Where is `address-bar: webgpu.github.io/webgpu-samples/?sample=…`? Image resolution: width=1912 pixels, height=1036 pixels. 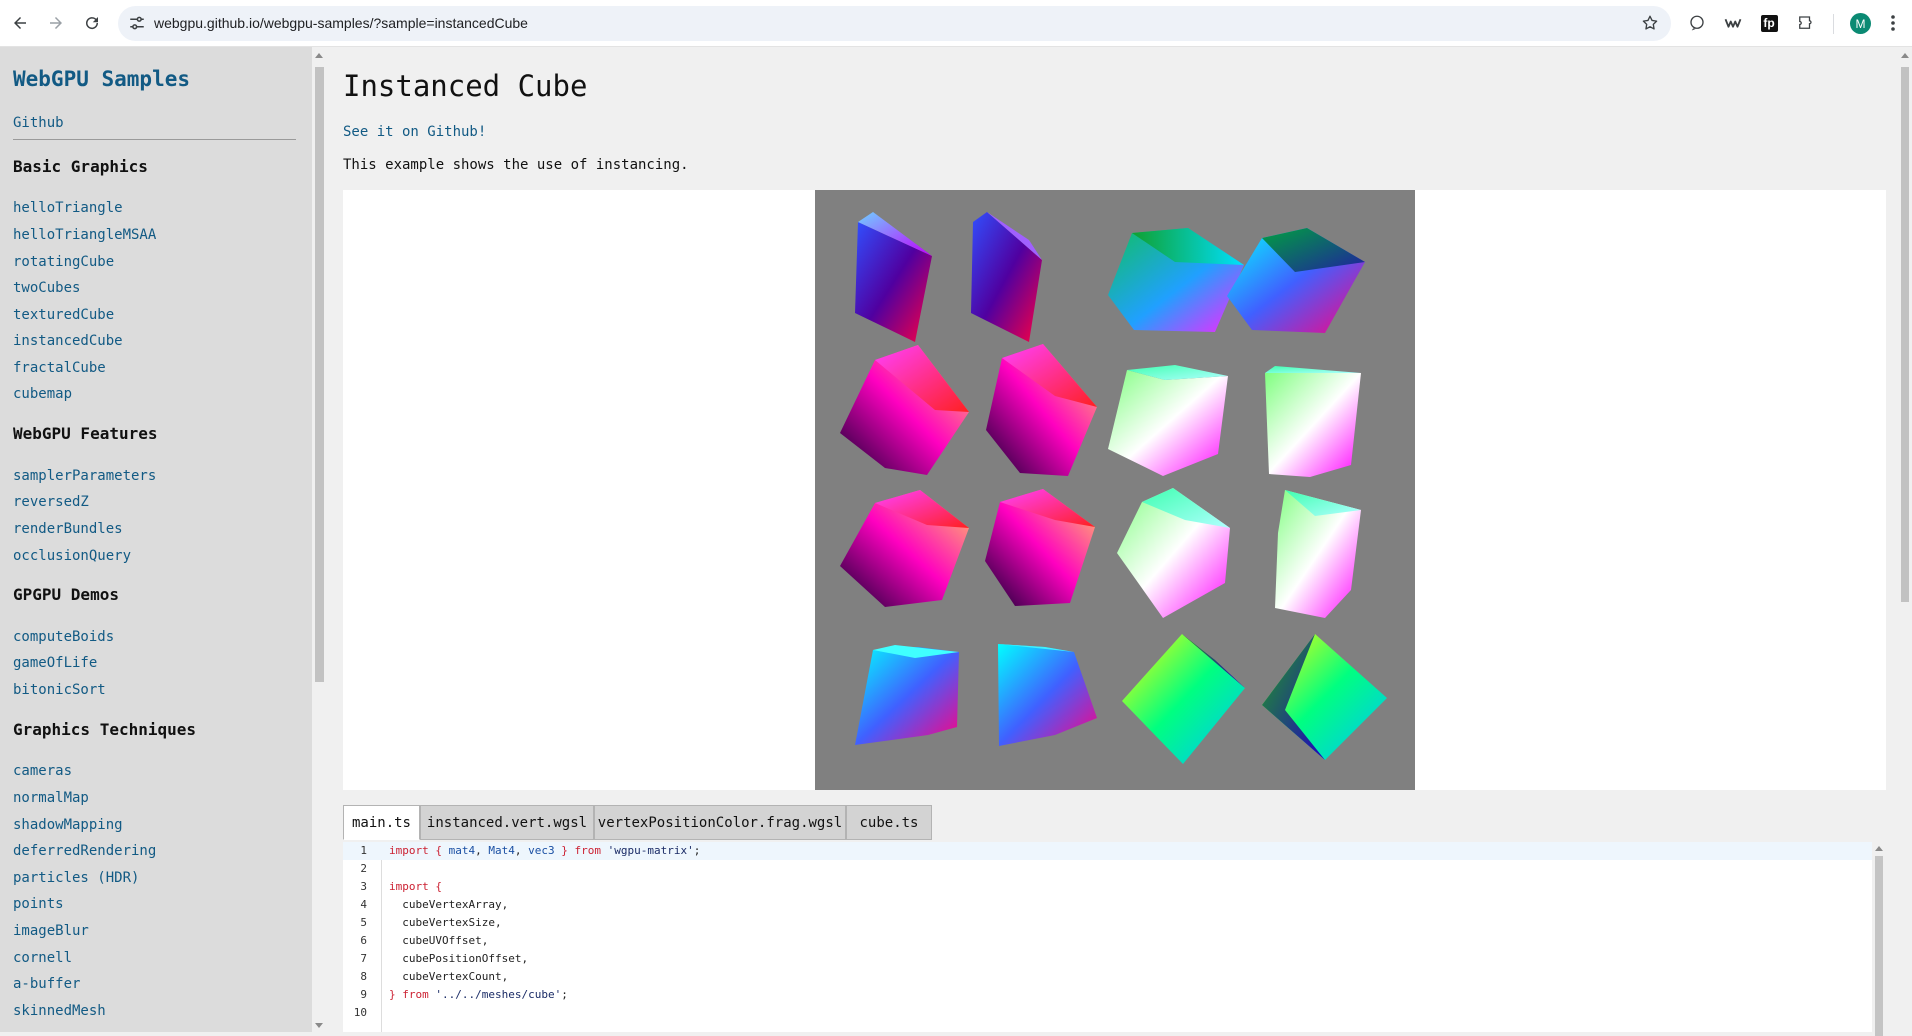
address-bar: webgpu.github.io/webgpu-samples/?sample=… is located at coordinates (894, 23).